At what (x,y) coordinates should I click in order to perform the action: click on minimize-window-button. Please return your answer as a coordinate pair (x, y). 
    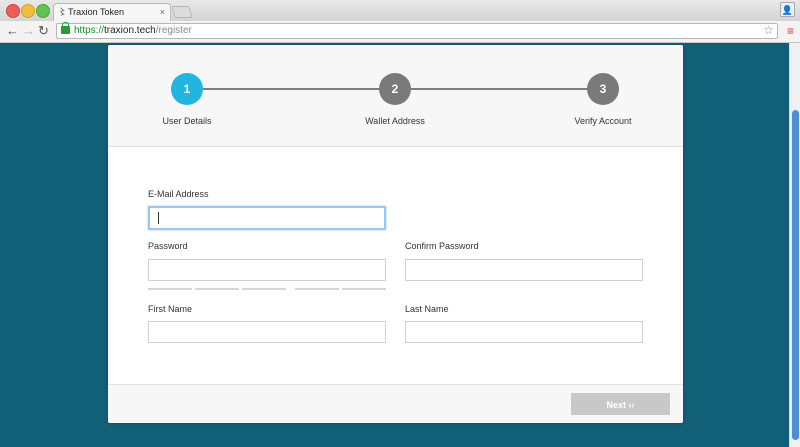
    Looking at the image, I should click on (28, 11).